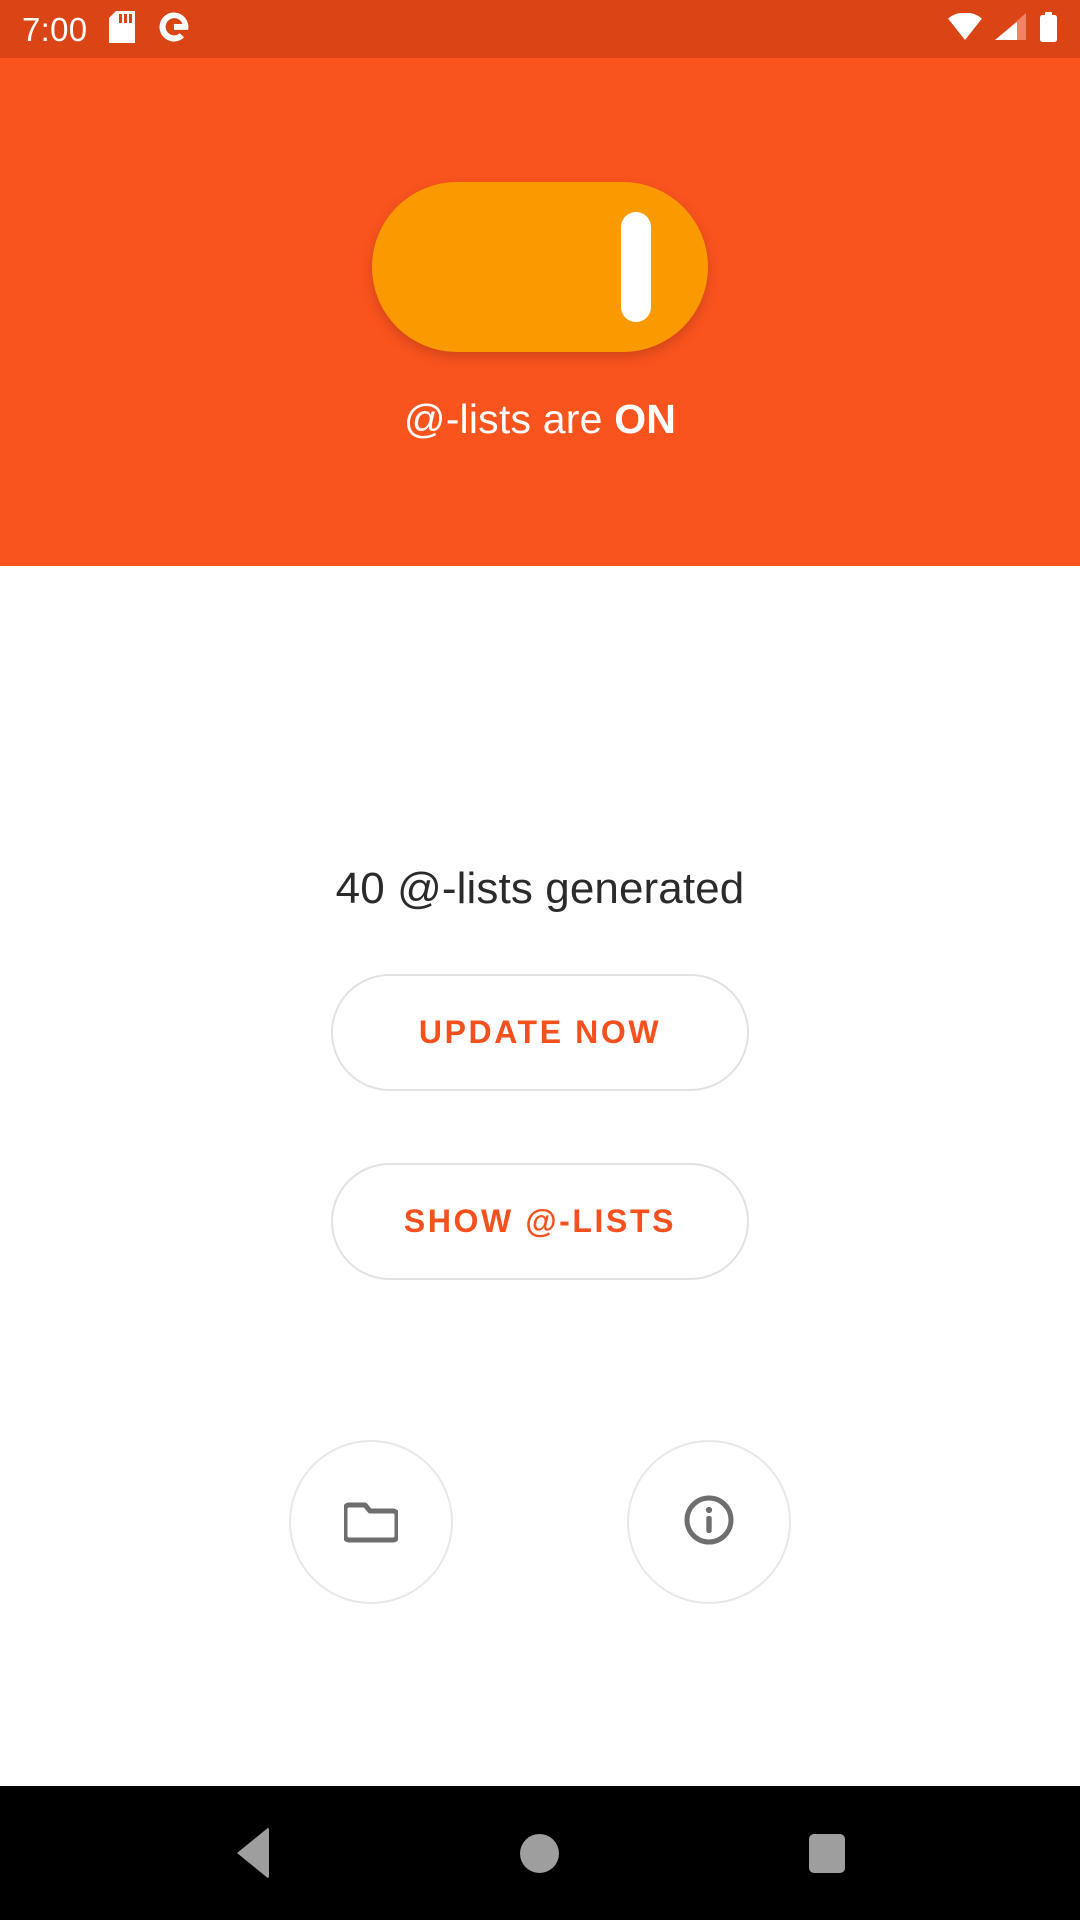 This screenshot has height=1920, width=1080. I want to click on icon-button-row, so click(540, 1522).